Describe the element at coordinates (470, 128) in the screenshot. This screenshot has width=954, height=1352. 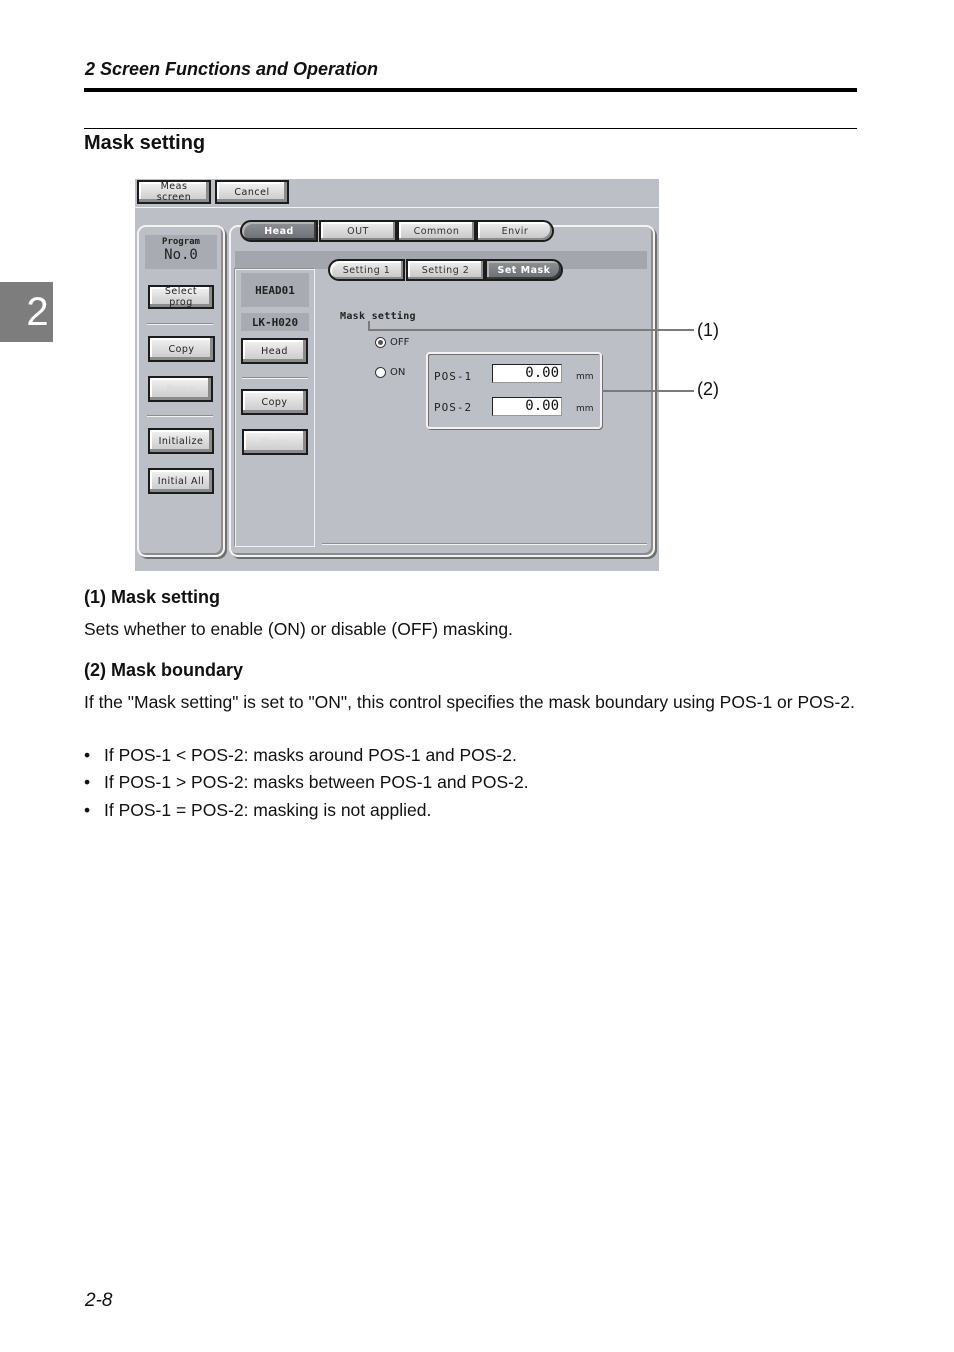
I see `section-rule` at that location.